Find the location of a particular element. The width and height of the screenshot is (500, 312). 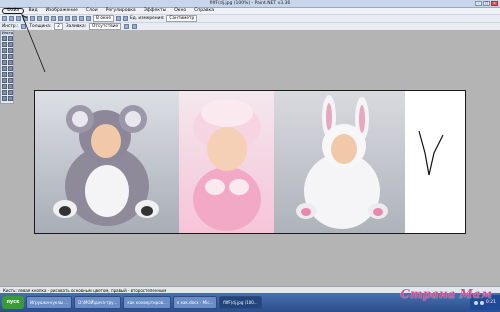

pink-baby-illustration is located at coordinates (227, 165).